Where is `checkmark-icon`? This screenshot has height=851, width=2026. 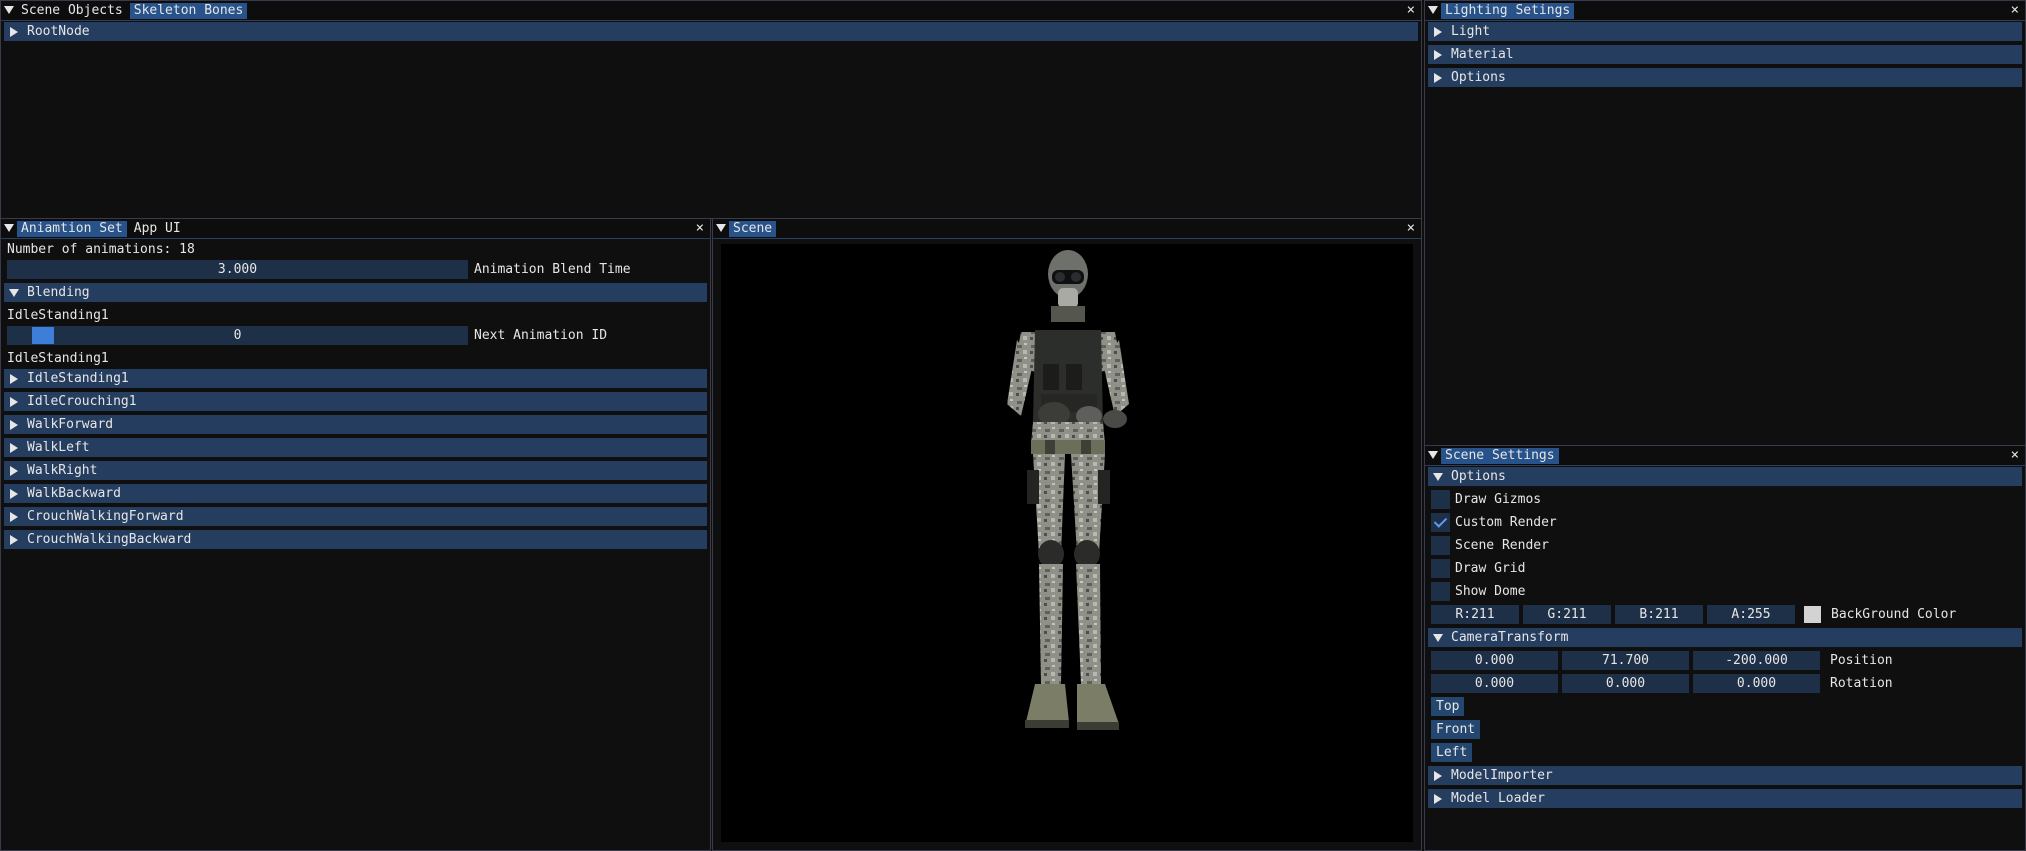
checkmark-icon is located at coordinates (1440, 522).